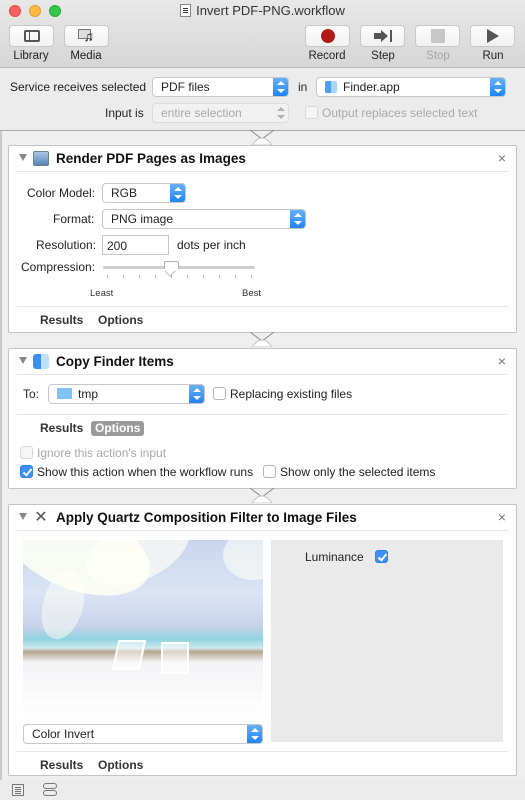 The image size is (525, 800). I want to click on to-label: To:, so click(31, 394).